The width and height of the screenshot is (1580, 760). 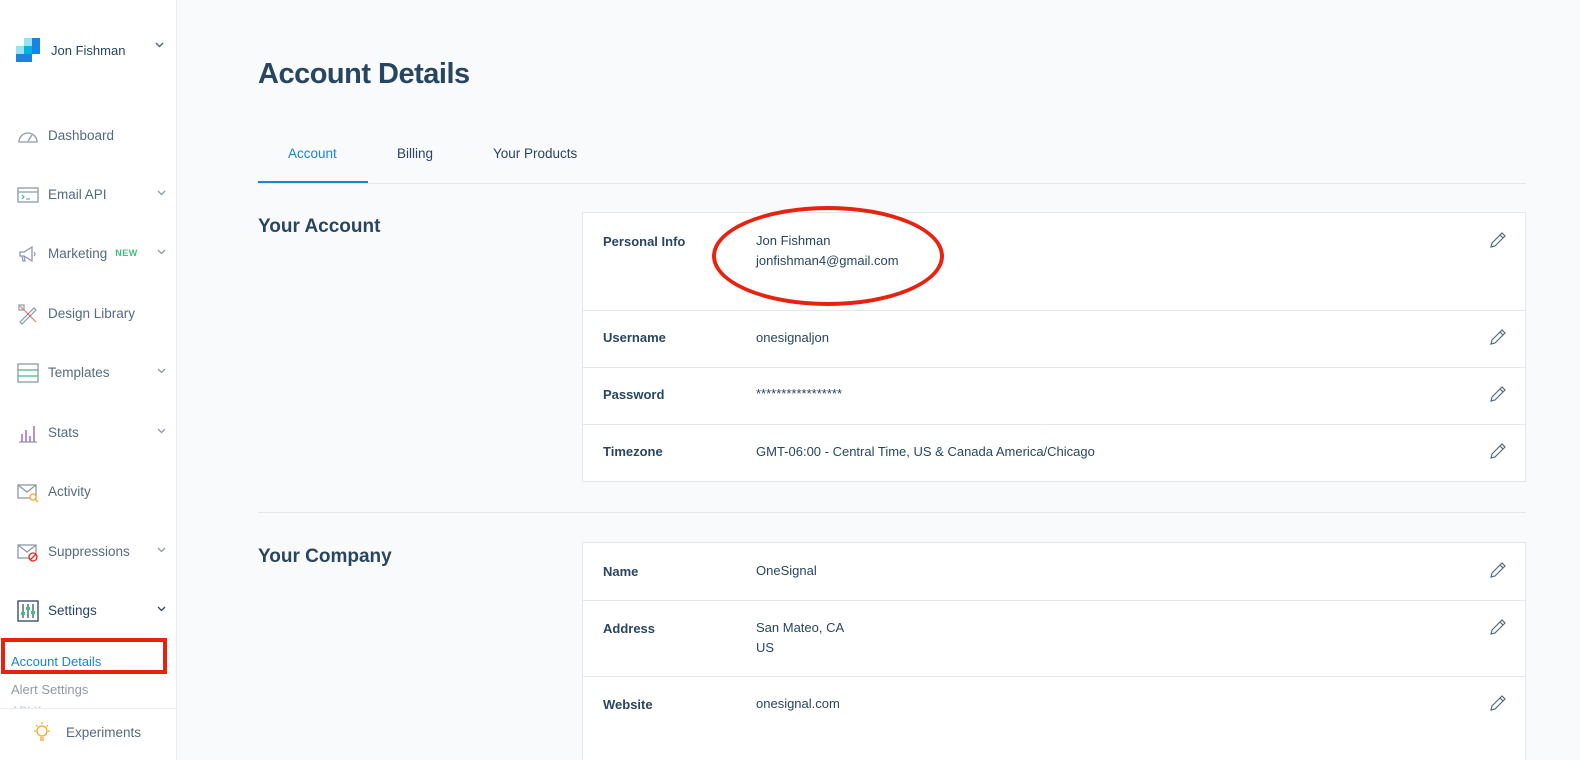 I want to click on sidebar-item-email-api: Email API, so click(x=88, y=195).